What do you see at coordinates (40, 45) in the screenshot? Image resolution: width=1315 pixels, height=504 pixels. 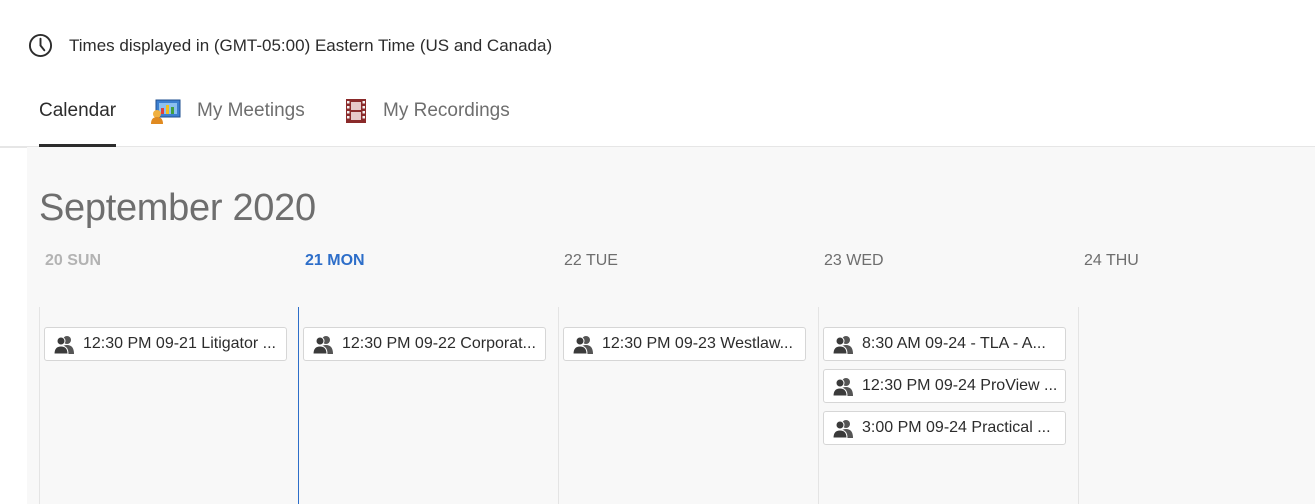 I see `clock-icon` at bounding box center [40, 45].